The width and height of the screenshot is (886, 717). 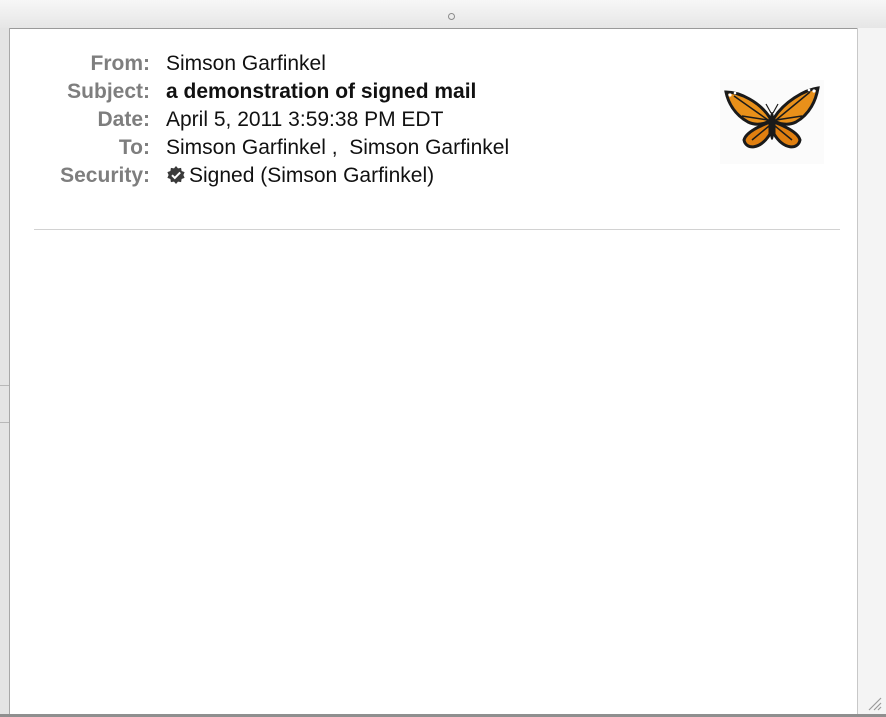 I want to click on butterfly-image, so click(x=772, y=117).